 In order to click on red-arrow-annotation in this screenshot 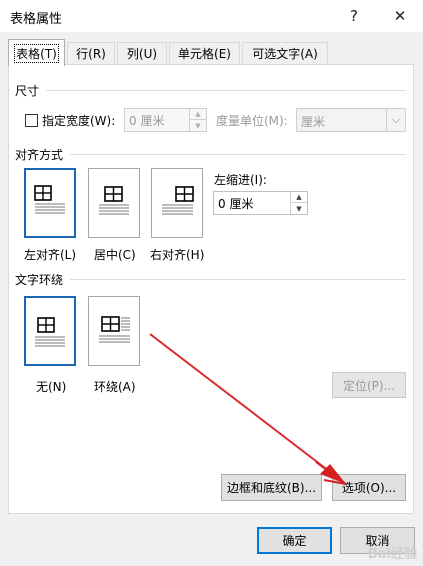, I will do `click(248, 409)`.